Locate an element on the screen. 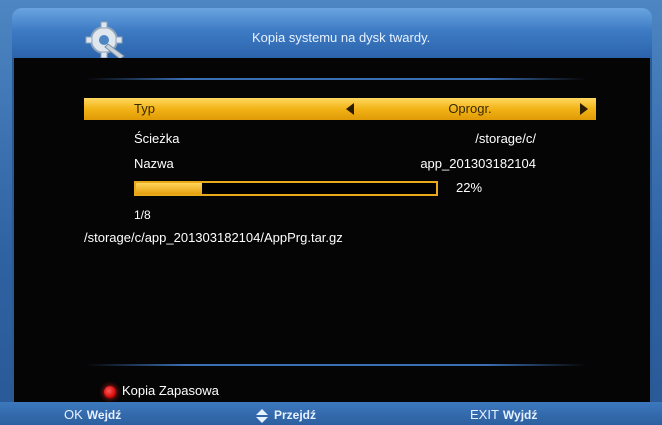 Image resolution: width=662 pixels, height=425 pixels. red-button-icon is located at coordinates (110, 392).